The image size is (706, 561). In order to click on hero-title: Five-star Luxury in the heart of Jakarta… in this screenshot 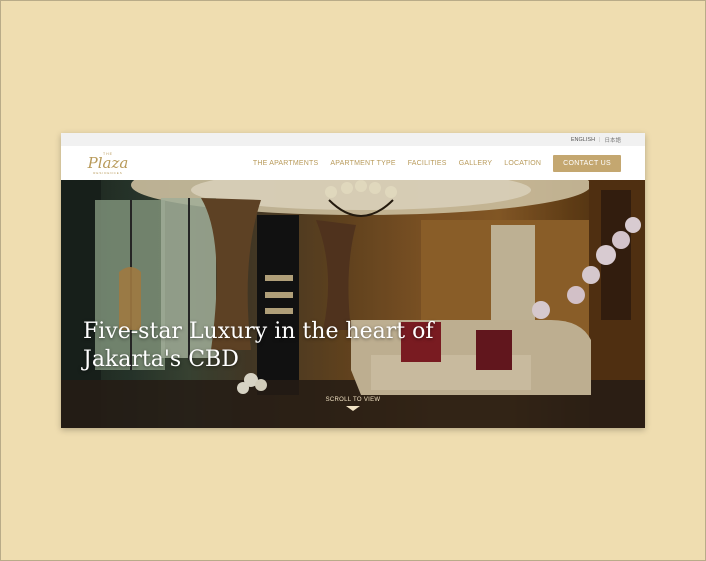, I will do `click(263, 346)`.